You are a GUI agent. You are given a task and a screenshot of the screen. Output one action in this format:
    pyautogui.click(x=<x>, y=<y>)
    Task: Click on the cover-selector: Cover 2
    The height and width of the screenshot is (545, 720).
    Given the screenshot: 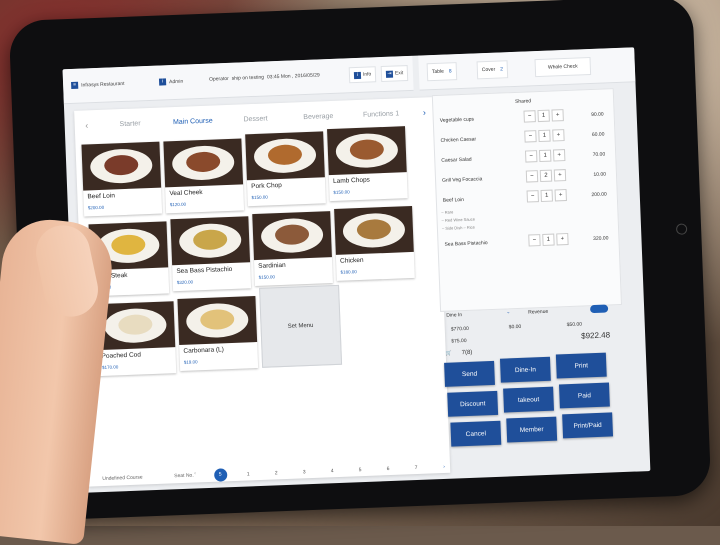 What is the action you would take?
    pyautogui.click(x=492, y=70)
    